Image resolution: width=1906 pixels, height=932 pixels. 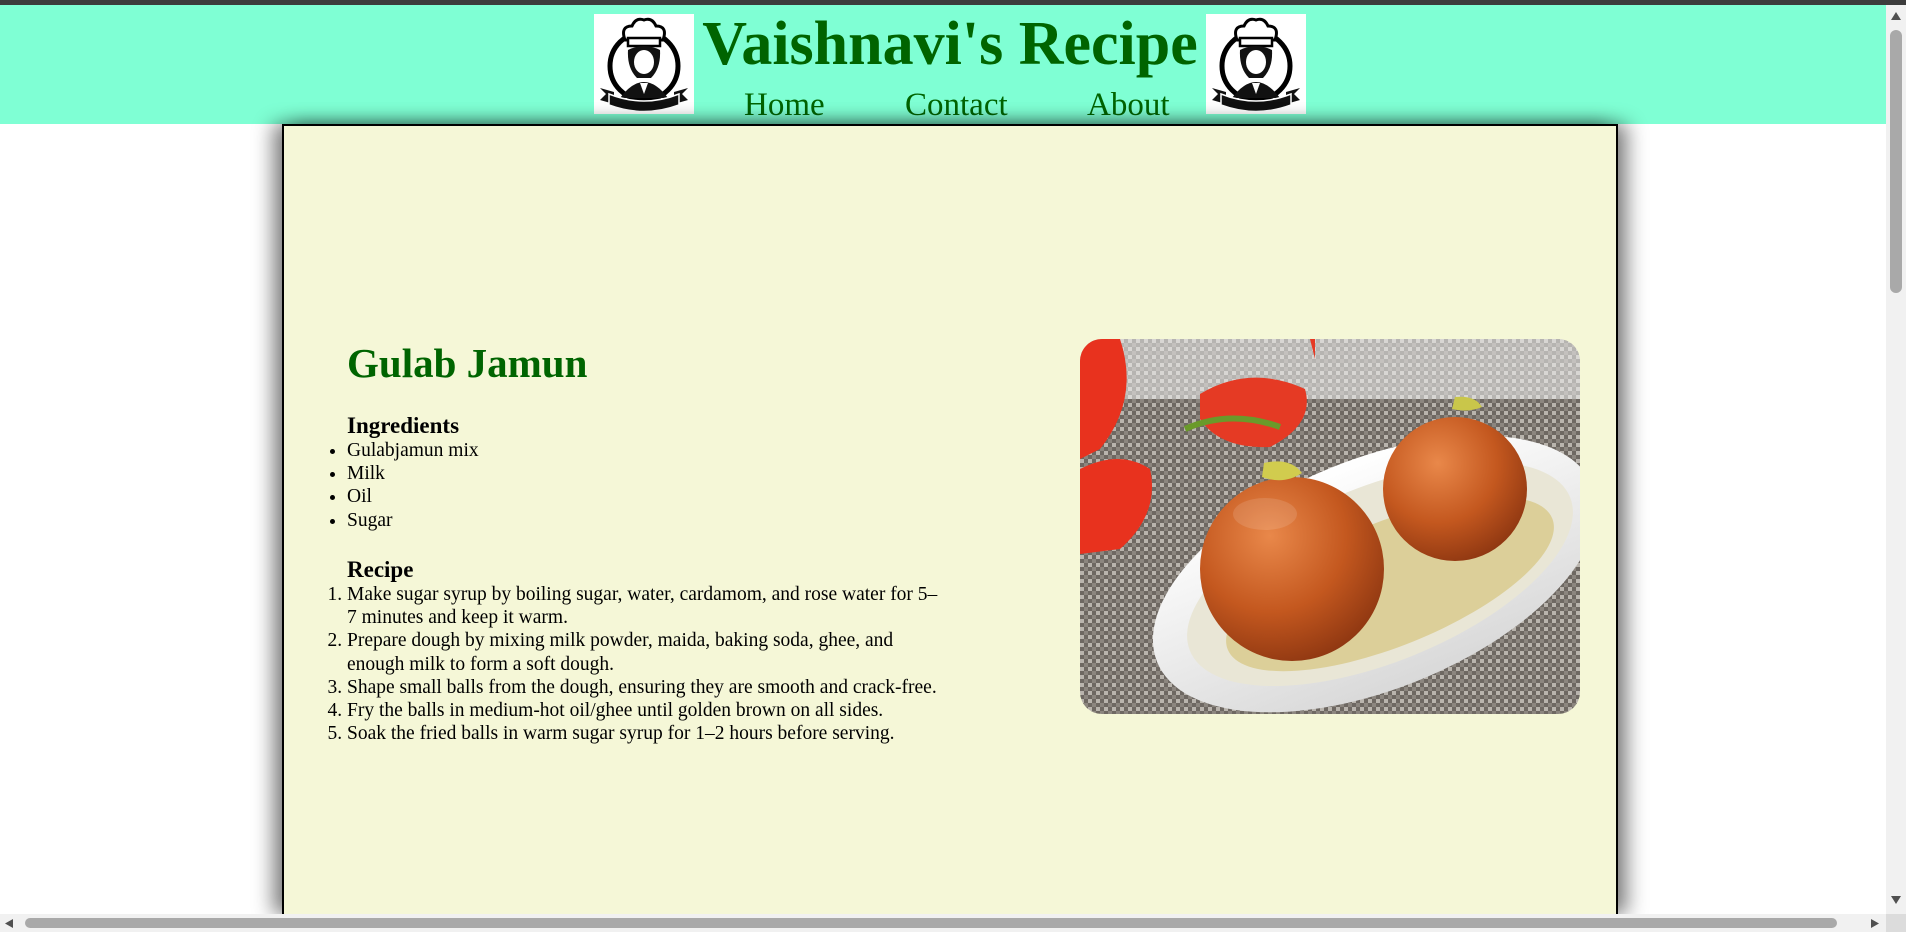 I want to click on site-header: Vaishnavi's Recipe Home Contact About, so click(x=943, y=64).